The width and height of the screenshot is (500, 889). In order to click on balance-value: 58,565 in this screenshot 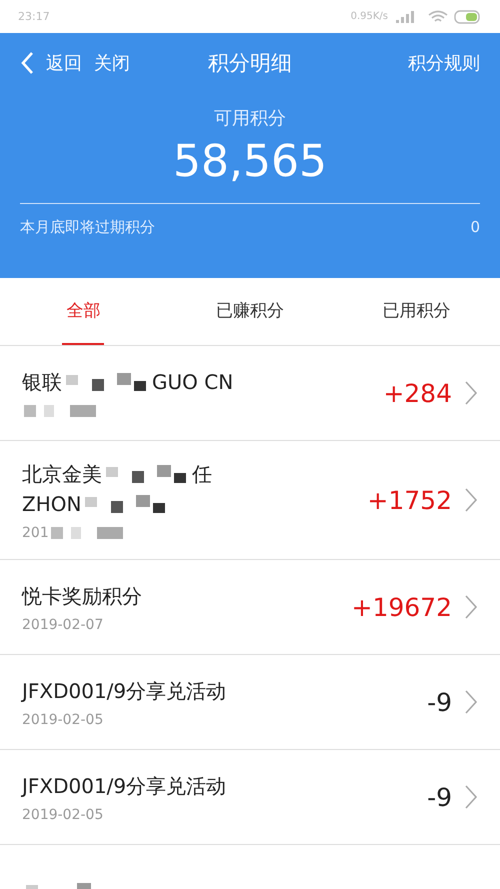, I will do `click(250, 161)`.